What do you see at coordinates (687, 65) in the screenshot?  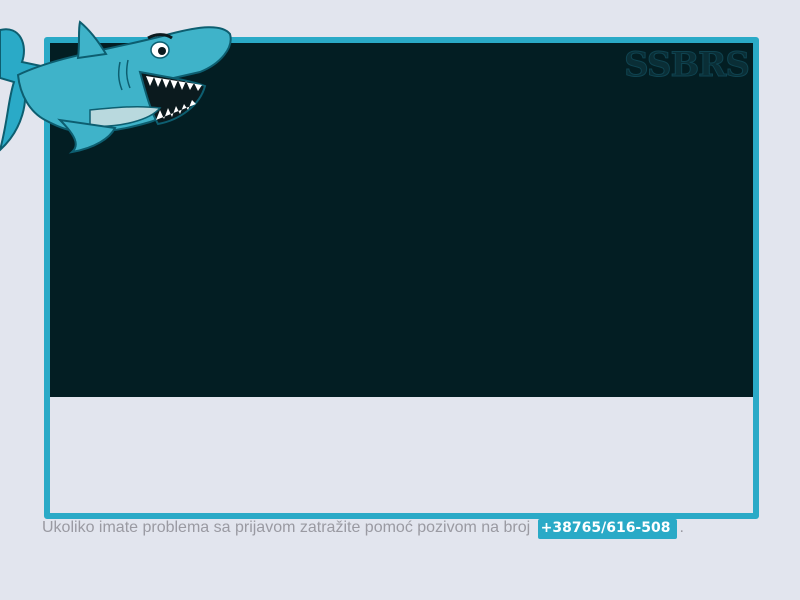 I see `brand-logo: SSBRS` at bounding box center [687, 65].